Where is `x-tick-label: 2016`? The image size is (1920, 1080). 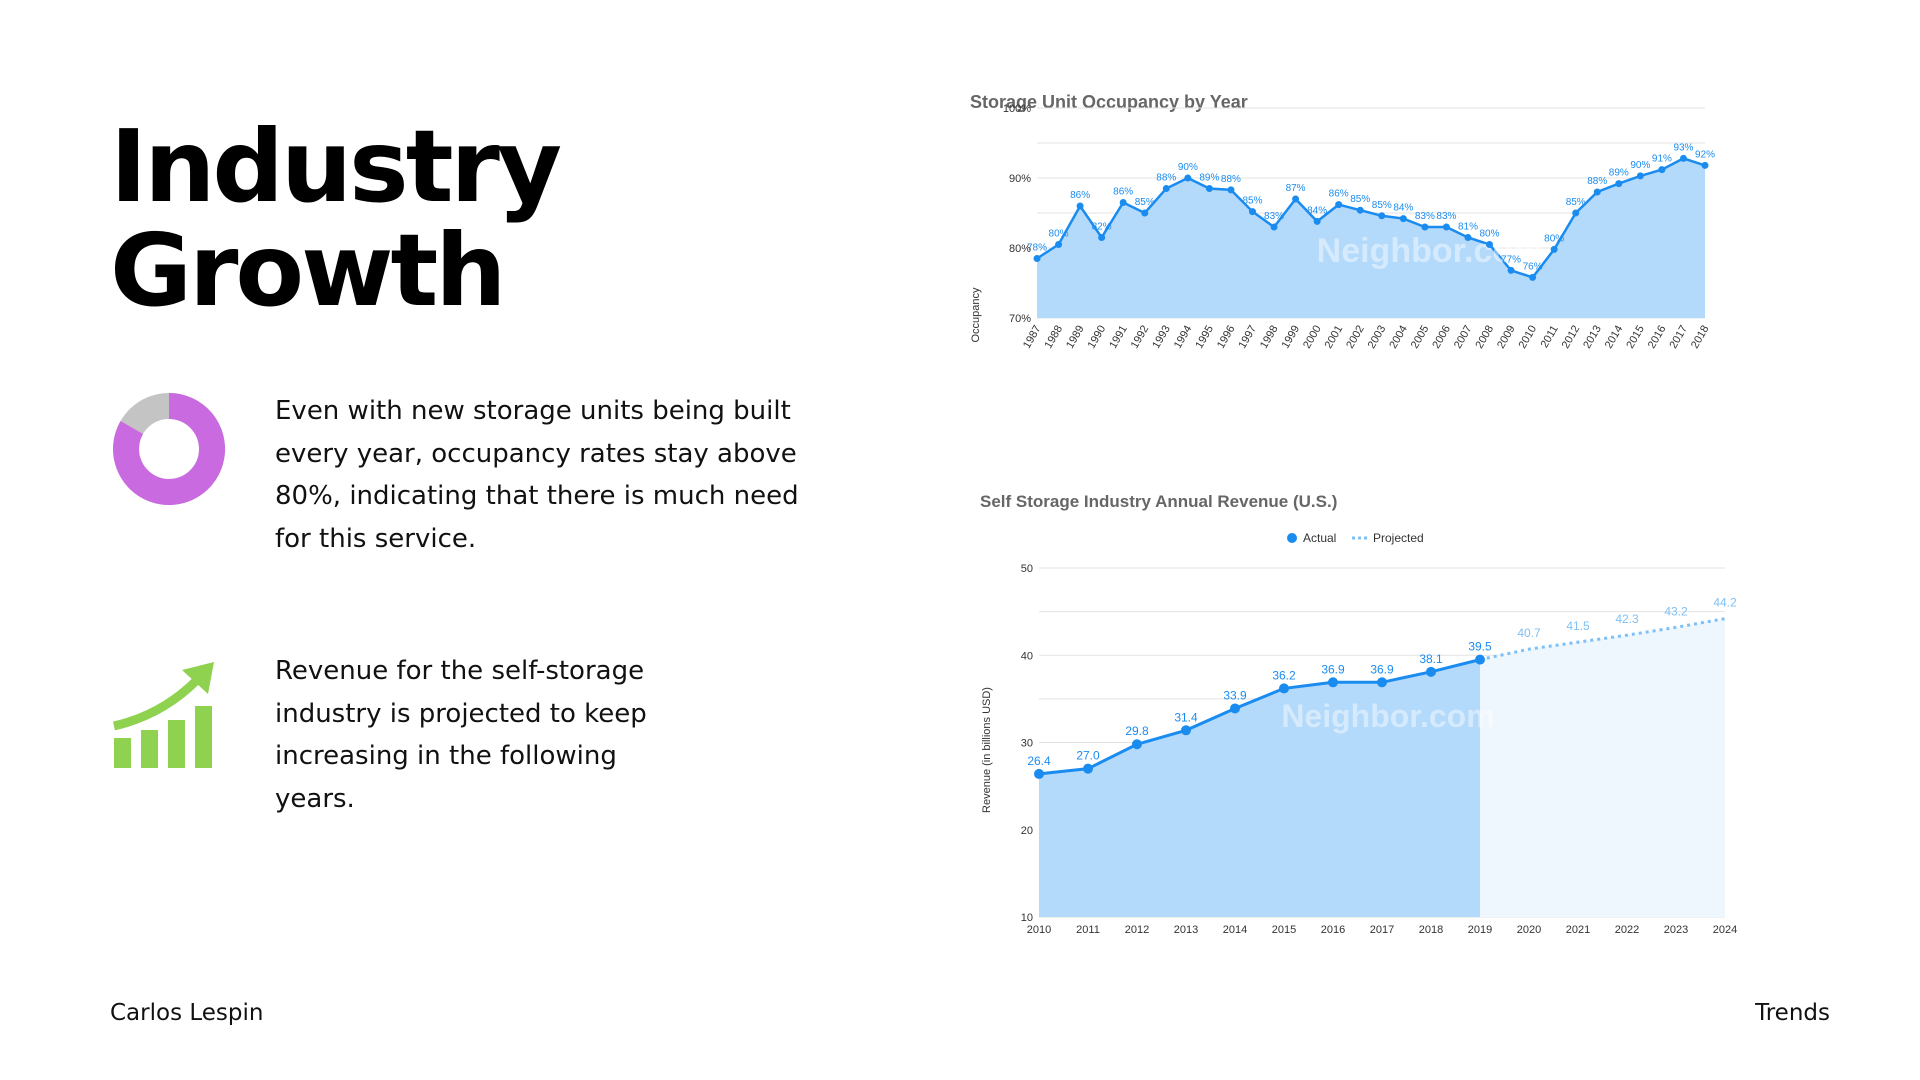 x-tick-label: 2016 is located at coordinates (1333, 930).